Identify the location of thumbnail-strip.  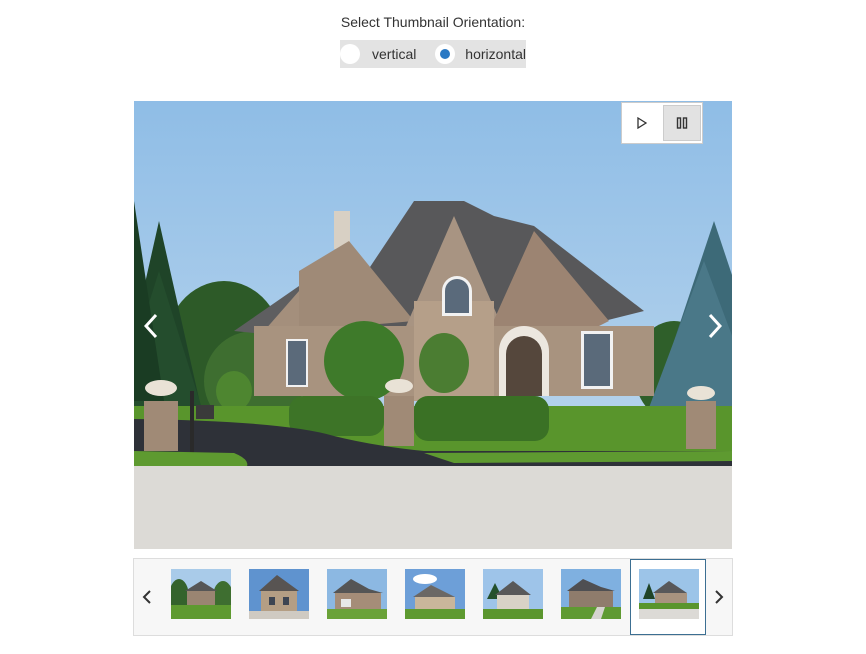
(433, 597).